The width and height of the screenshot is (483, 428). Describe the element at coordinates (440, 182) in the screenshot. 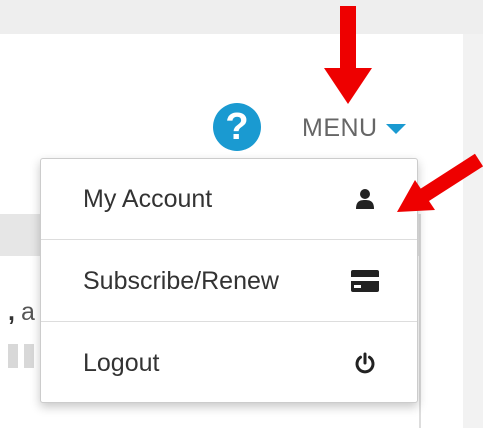

I see `annotation-arrow-left-icon` at that location.